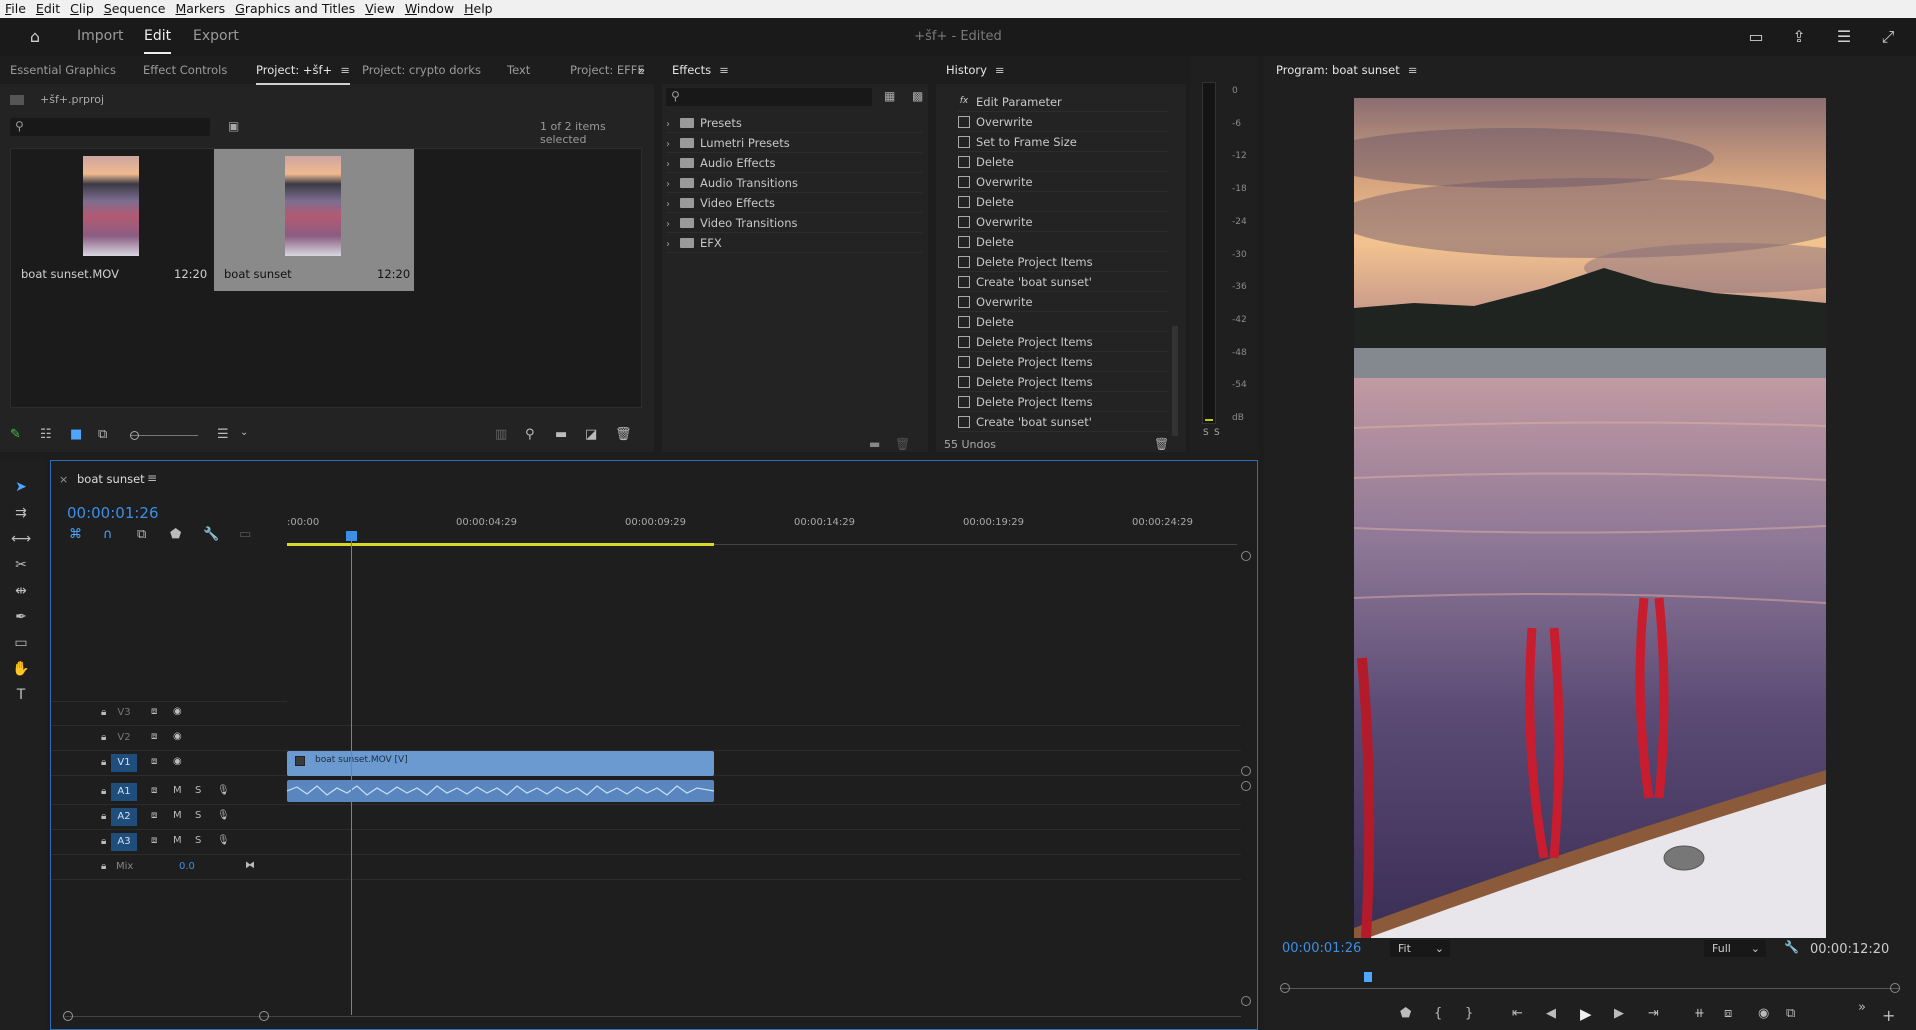 This screenshot has height=1030, width=1916. Describe the element at coordinates (1517, 1013) in the screenshot. I see `go-to-in-icon: ⇤` at that location.